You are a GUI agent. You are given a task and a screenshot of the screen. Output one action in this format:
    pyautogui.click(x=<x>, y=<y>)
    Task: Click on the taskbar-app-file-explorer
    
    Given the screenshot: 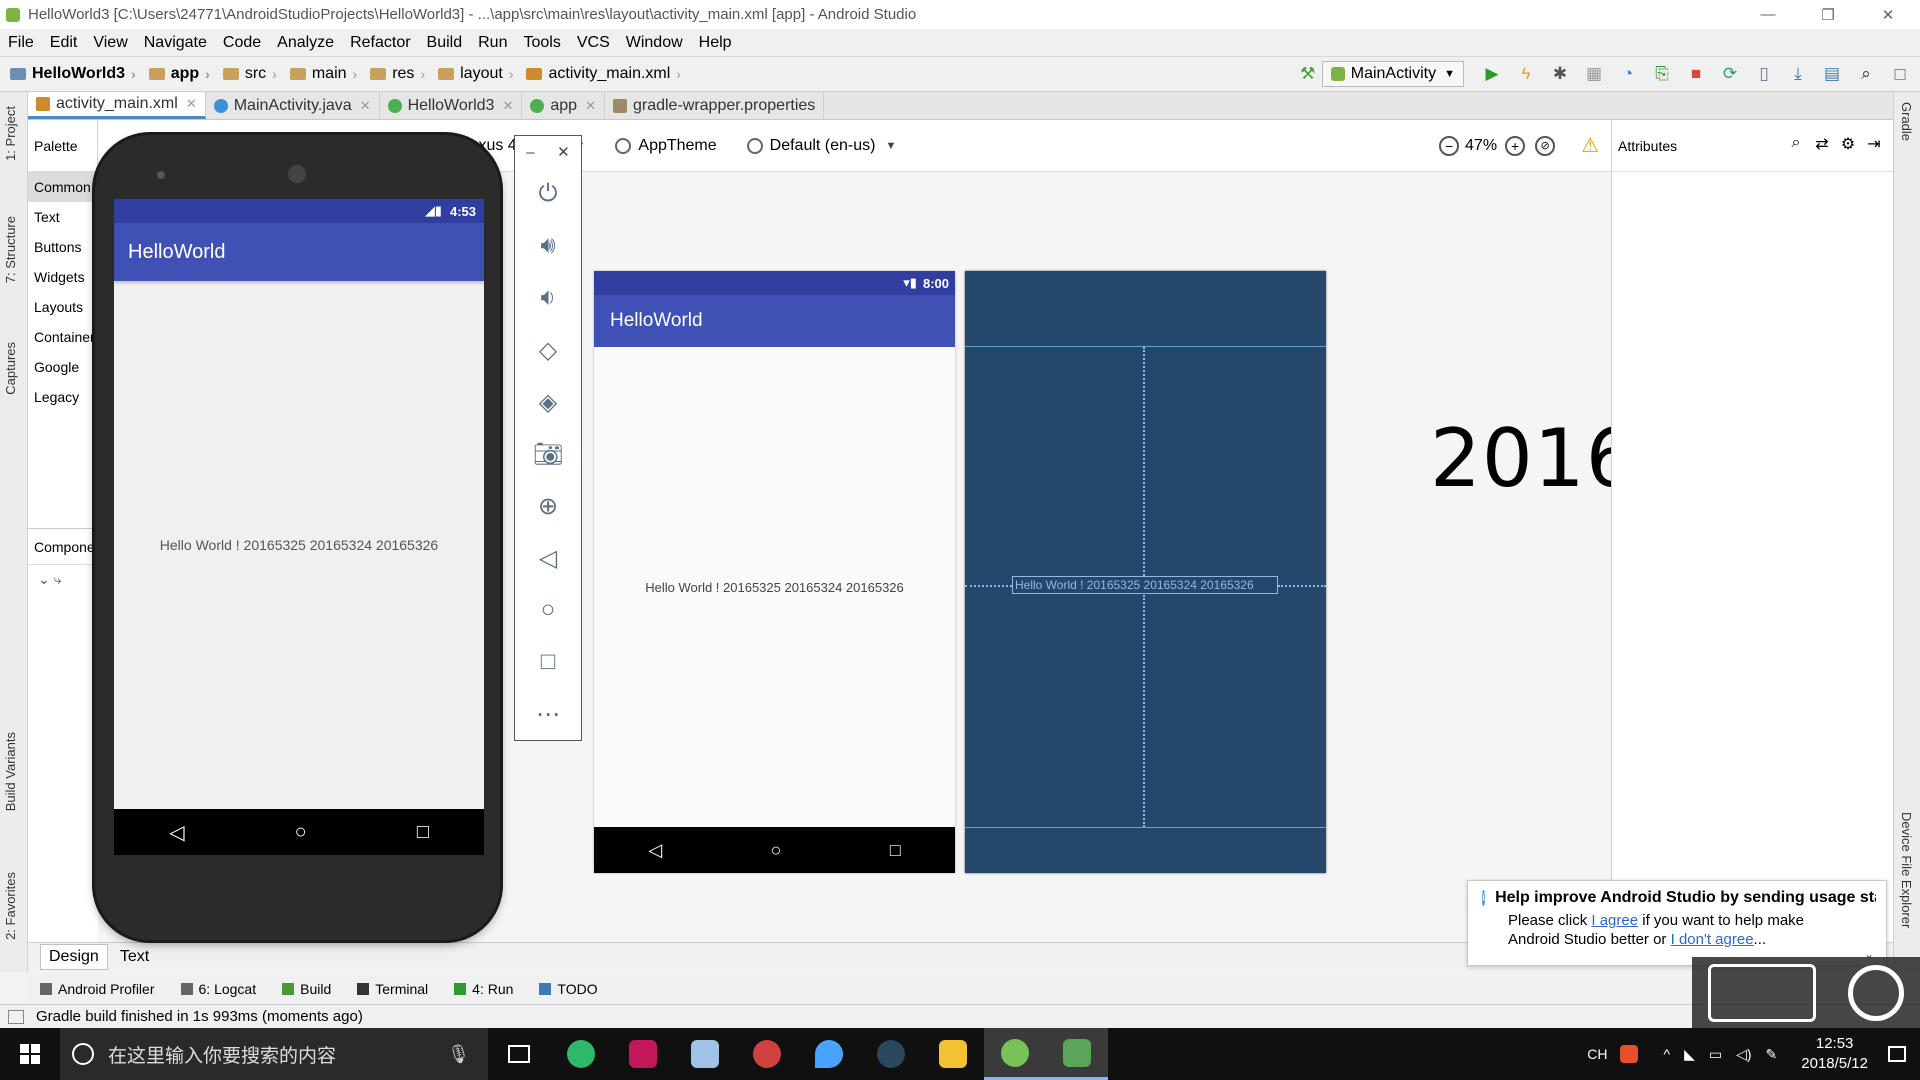 What is the action you would take?
    pyautogui.click(x=953, y=1054)
    